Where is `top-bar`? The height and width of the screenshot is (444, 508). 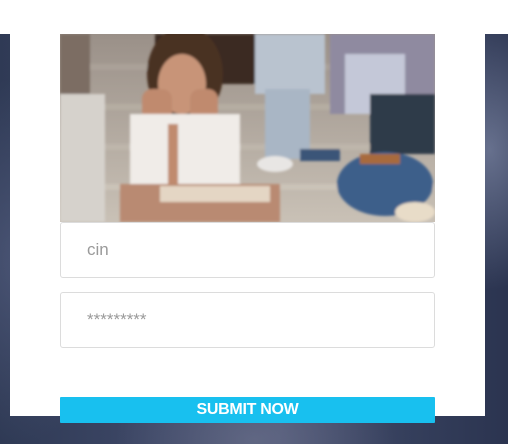 top-bar is located at coordinates (254, 17).